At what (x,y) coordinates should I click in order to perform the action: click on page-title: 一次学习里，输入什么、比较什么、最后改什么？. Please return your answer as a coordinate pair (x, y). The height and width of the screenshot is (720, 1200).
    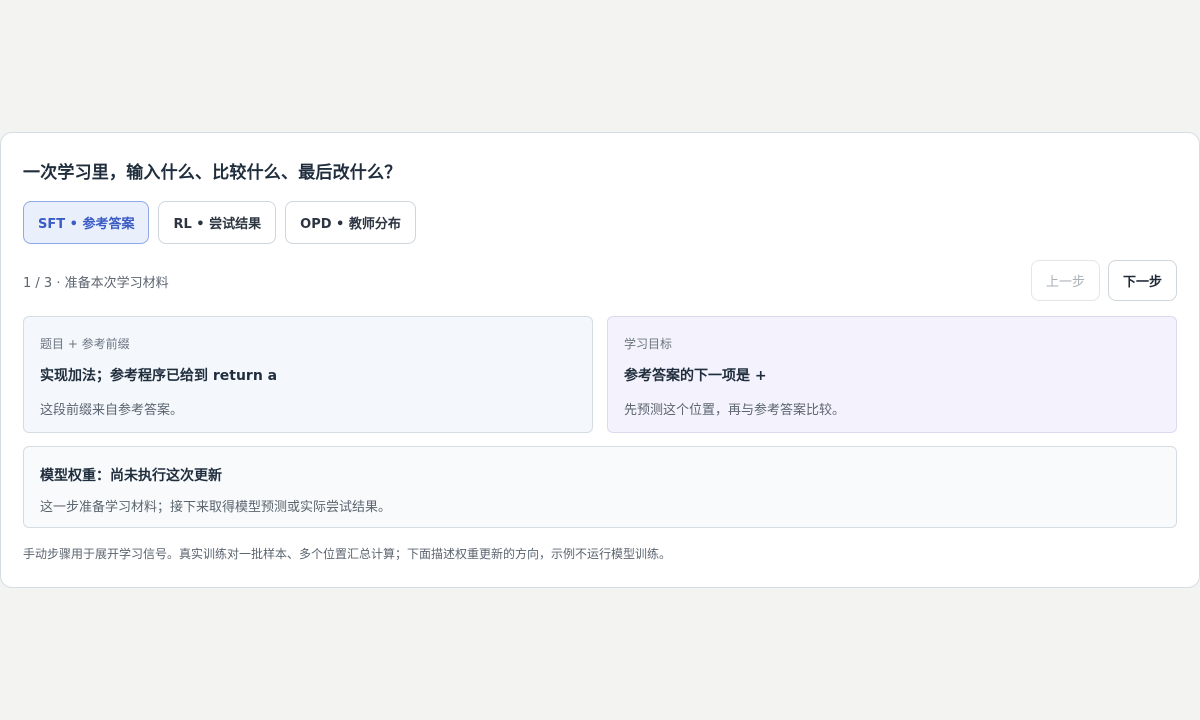
    Looking at the image, I should click on (212, 173).